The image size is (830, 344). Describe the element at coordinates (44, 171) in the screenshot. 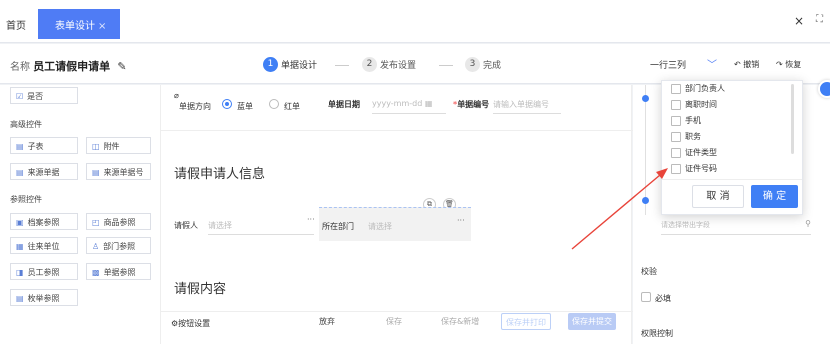

I see `control-source-doc: ▤ 来源单据` at that location.